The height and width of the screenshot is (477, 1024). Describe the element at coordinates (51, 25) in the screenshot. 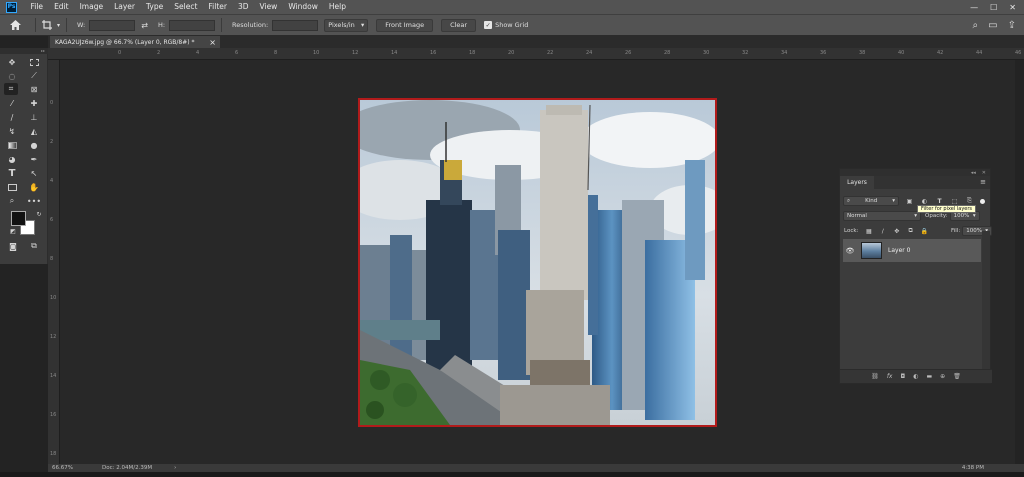

I see `crop-tool-icon: ▾` at that location.